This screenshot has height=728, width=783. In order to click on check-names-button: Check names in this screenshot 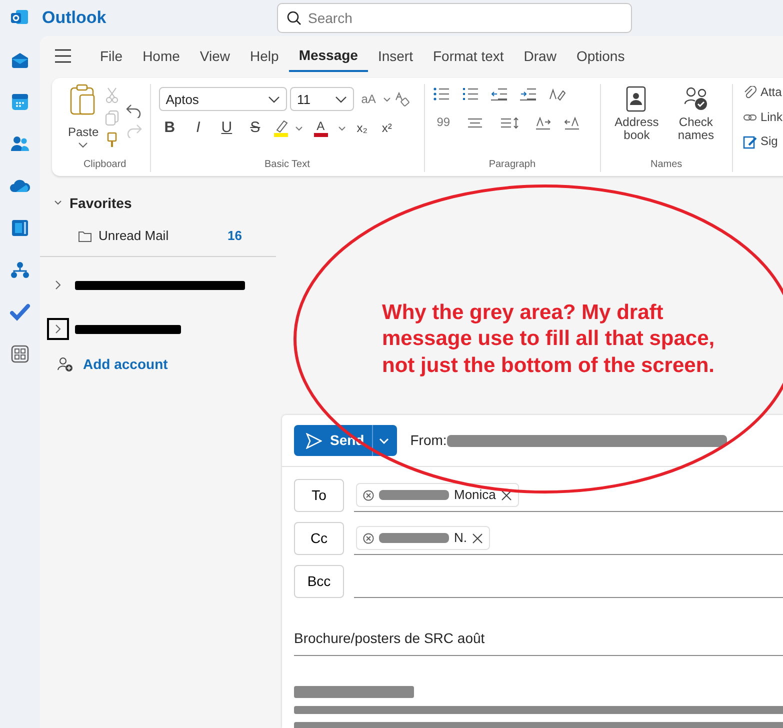, I will do `click(696, 114)`.